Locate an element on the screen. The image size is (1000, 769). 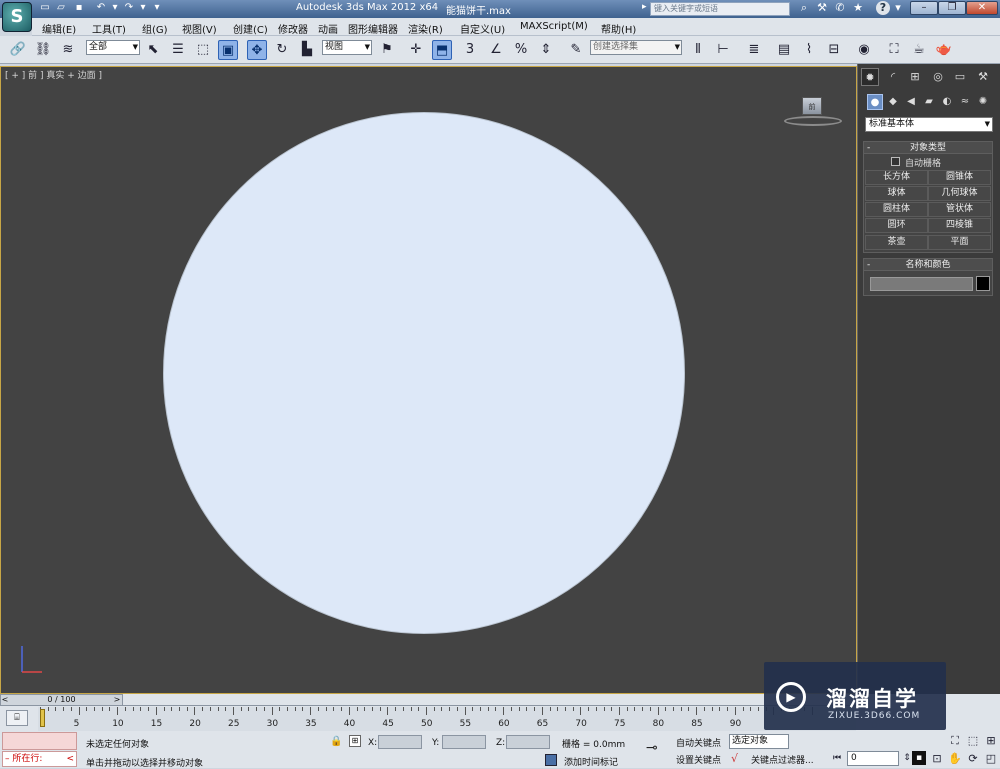
communication-icon: ✆ is located at coordinates (840, 8).